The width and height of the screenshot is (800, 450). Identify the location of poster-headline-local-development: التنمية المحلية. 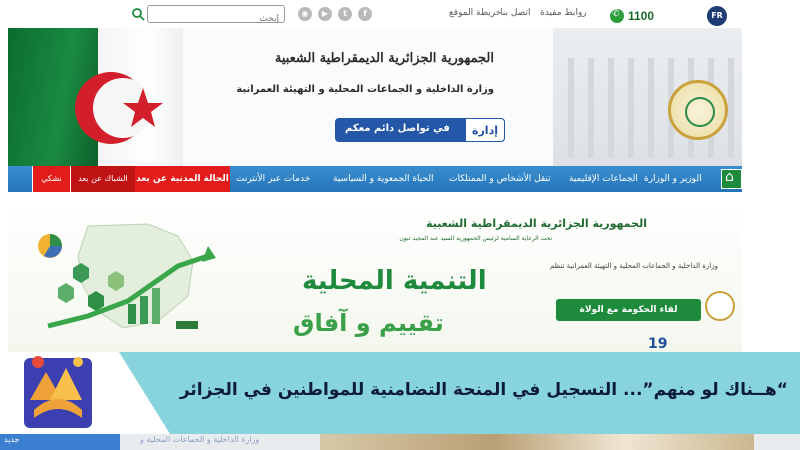
(394, 281).